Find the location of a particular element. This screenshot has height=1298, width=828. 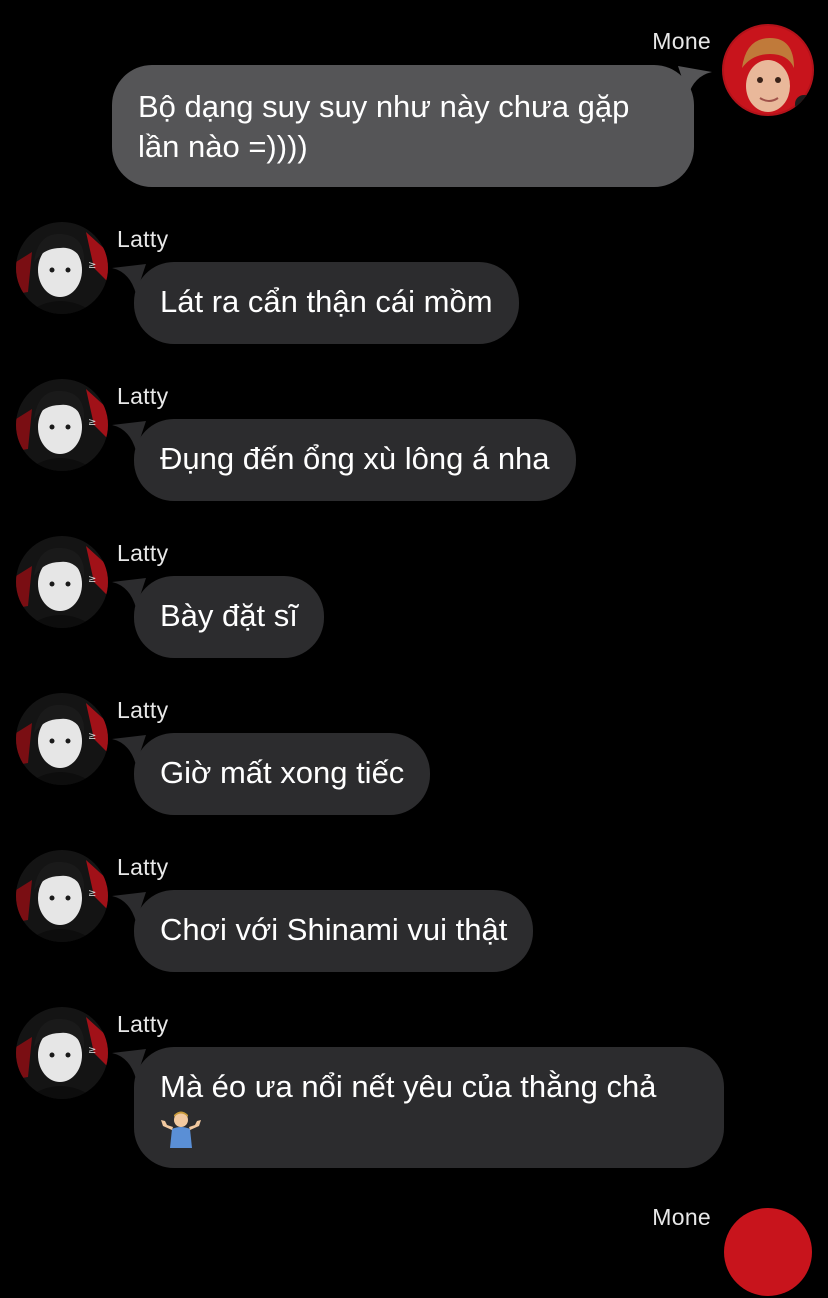

message-text: Giờ mất xong tiếc is located at coordinates (282, 772).